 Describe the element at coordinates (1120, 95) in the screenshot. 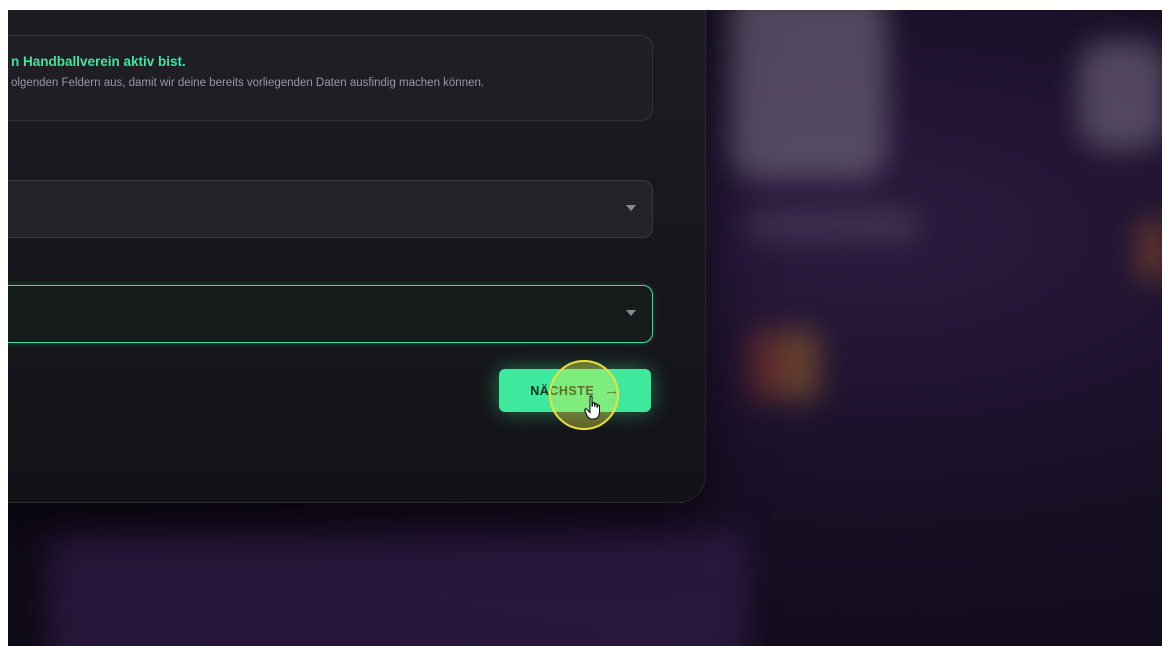

I see `background-logo-blur-secondary` at that location.